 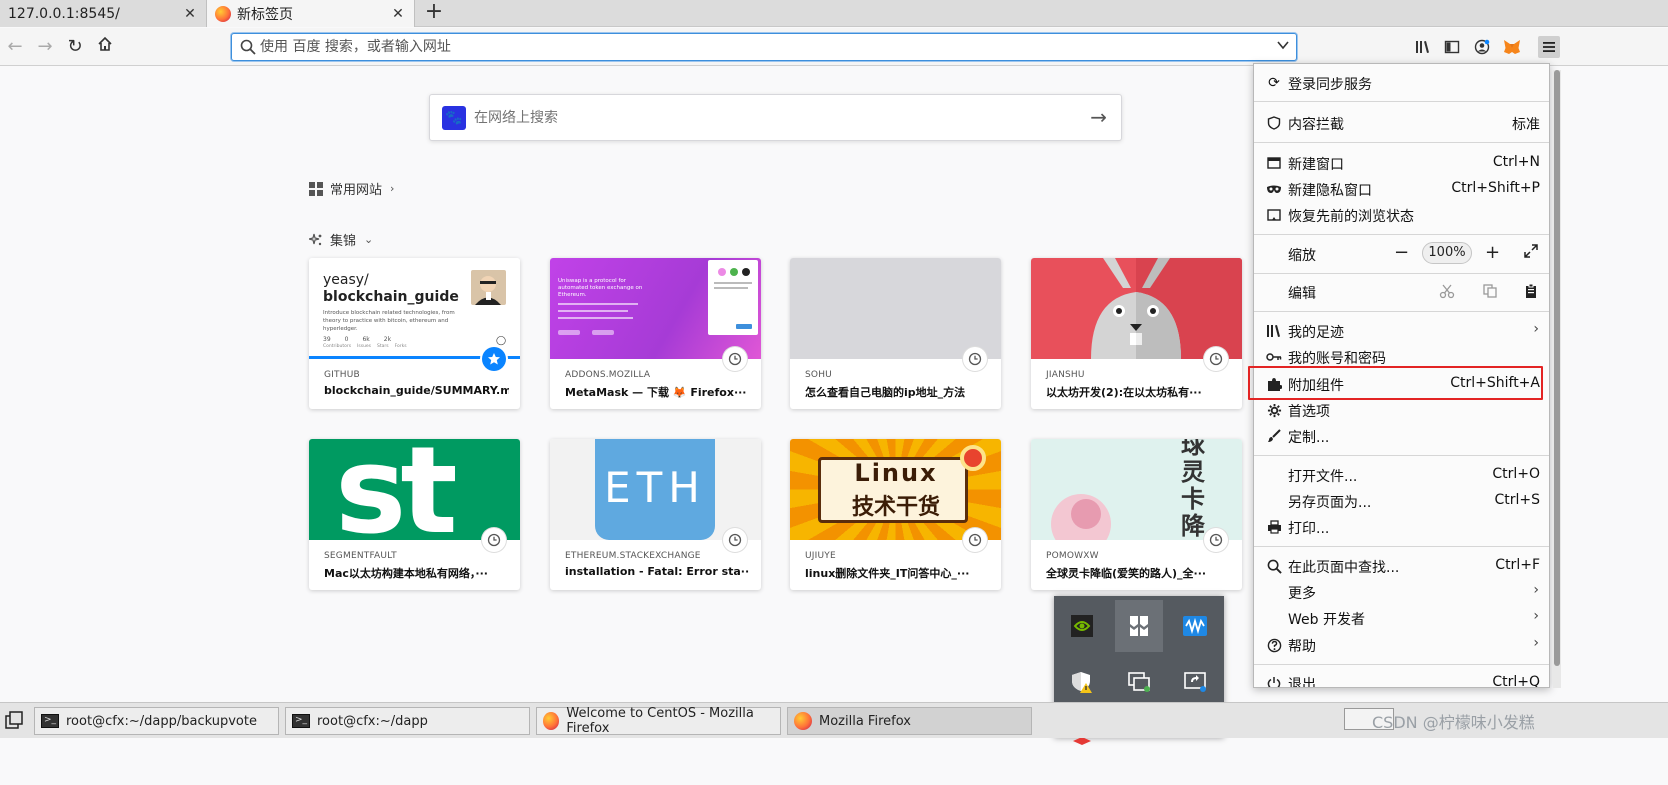 What do you see at coordinates (75, 47) in the screenshot?
I see `reload-button: ↻` at bounding box center [75, 47].